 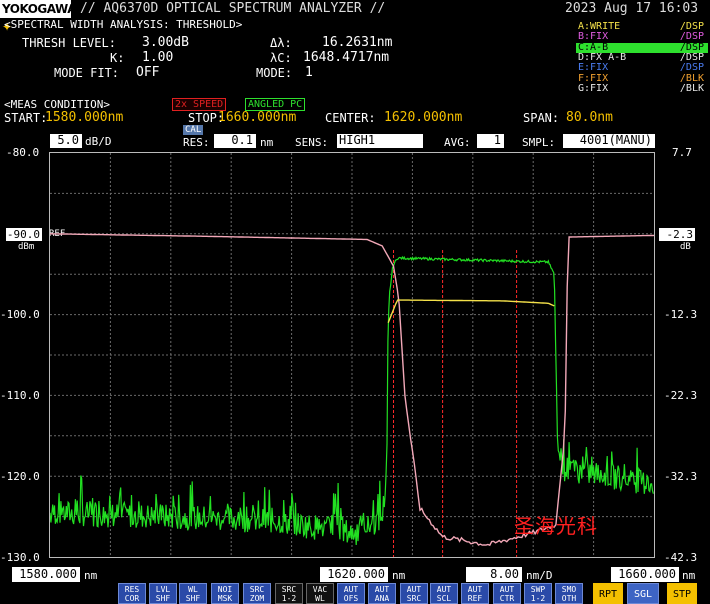 I want to click on span-label: SPAN:, so click(x=541, y=118).